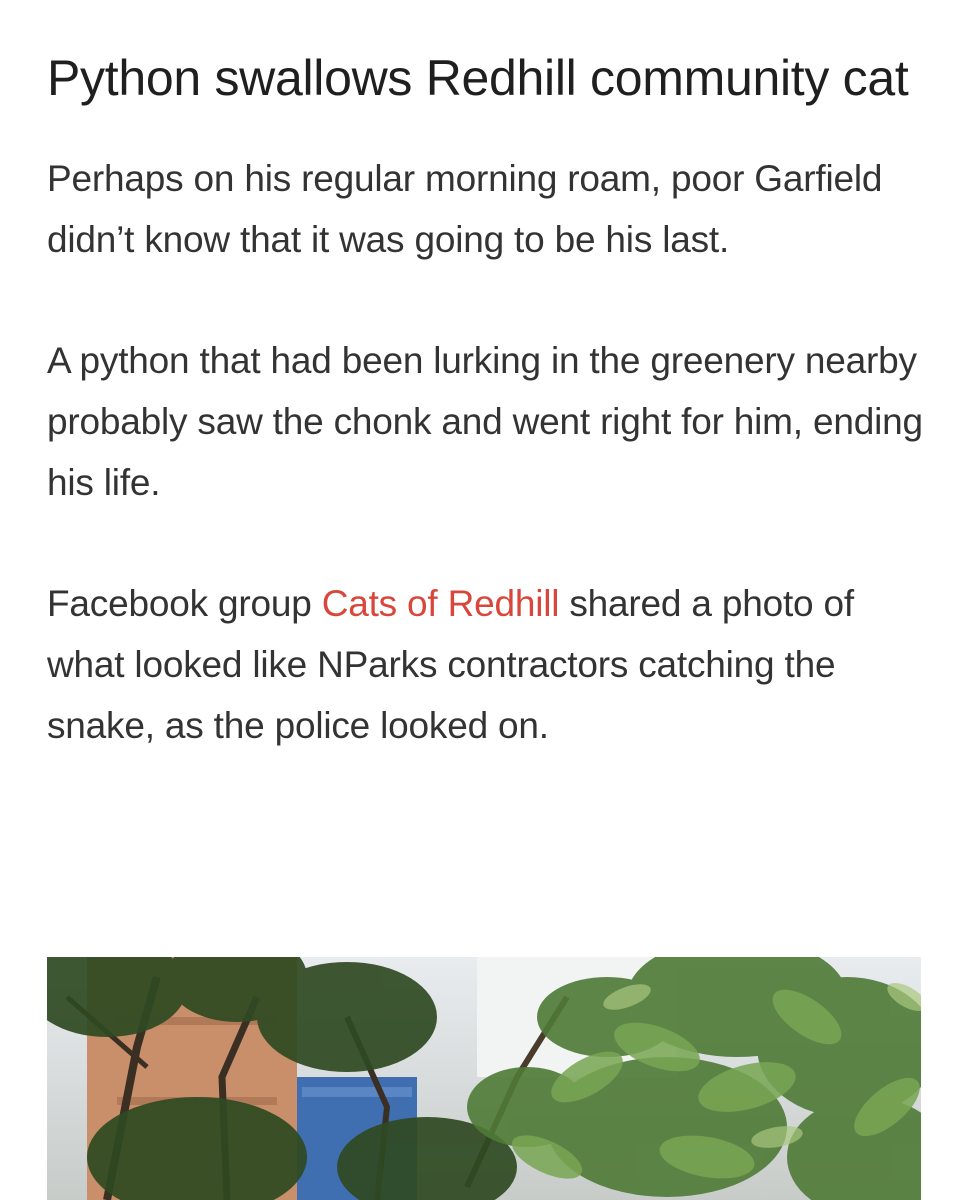  What do you see at coordinates (478, 78) in the screenshot?
I see `article-headline: Python swallows Redhill community cat` at bounding box center [478, 78].